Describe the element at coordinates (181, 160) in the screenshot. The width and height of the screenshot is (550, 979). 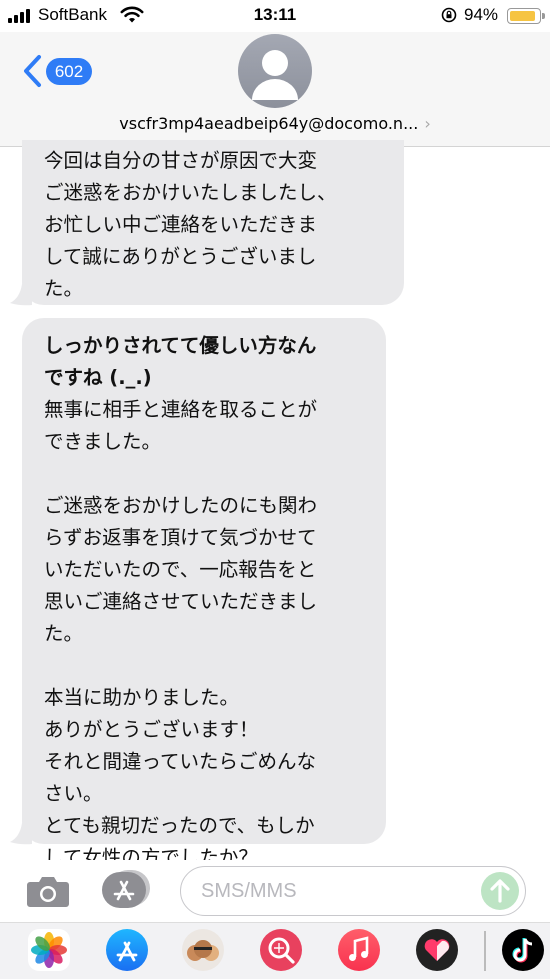
I see `message-line: 今回は自分の甘さが原因で大変` at that location.